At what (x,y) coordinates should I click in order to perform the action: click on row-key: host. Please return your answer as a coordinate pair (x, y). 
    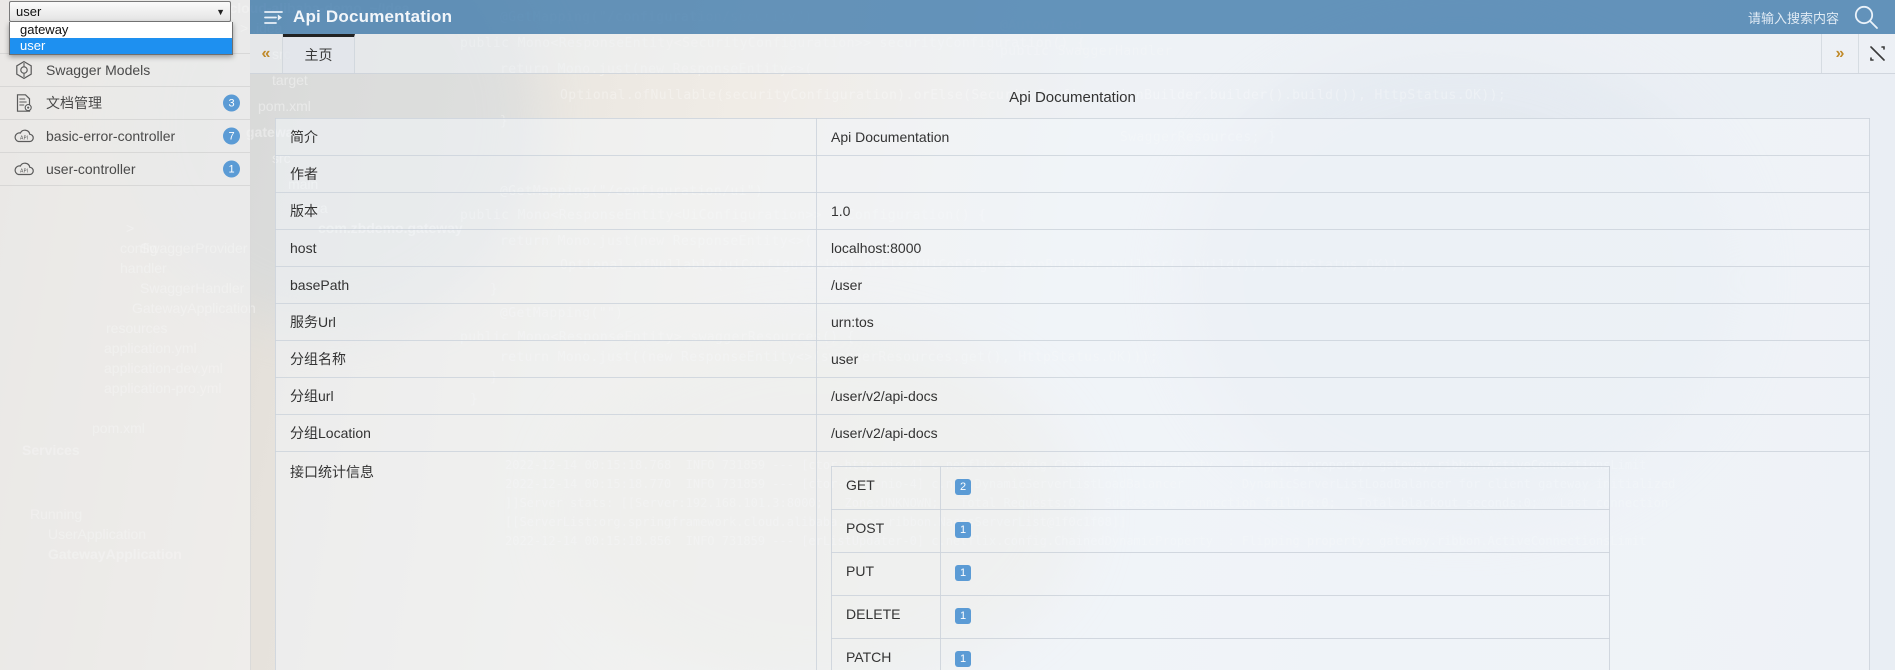
    Looking at the image, I should click on (546, 248).